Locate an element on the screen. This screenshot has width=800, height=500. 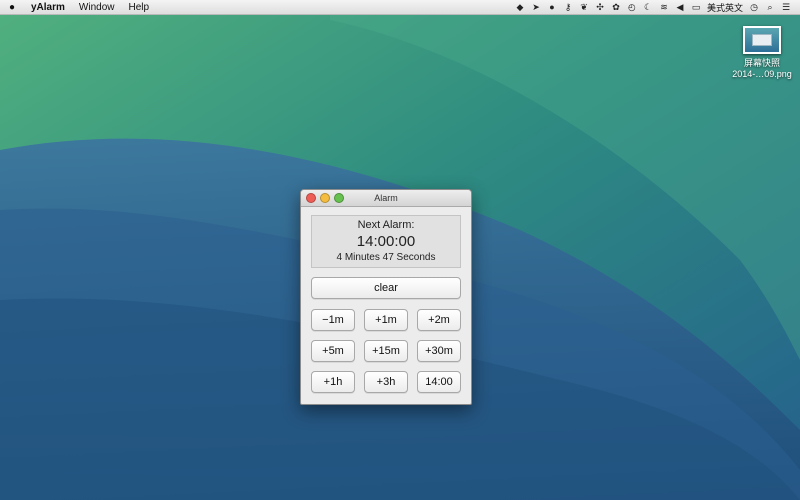
window-title: Alarm is located at coordinates (386, 198).